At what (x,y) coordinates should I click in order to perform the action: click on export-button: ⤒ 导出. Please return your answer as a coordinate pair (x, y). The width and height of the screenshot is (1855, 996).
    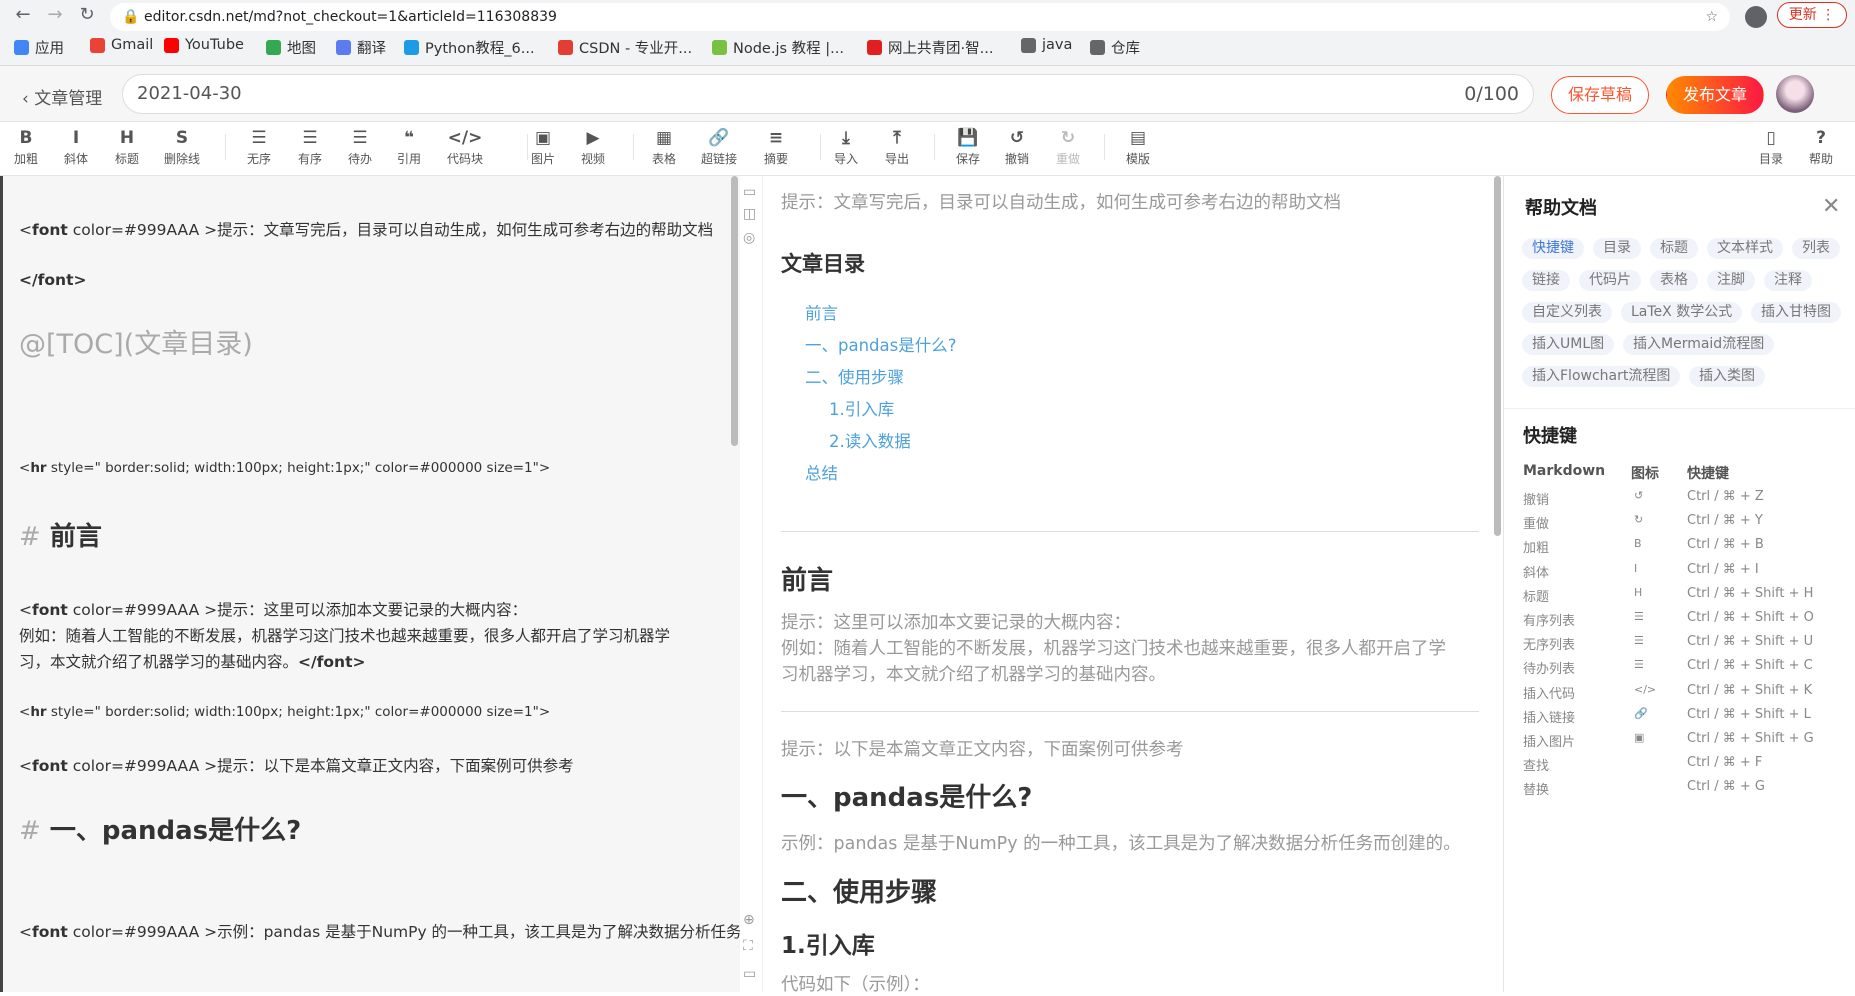
    Looking at the image, I should click on (897, 146).